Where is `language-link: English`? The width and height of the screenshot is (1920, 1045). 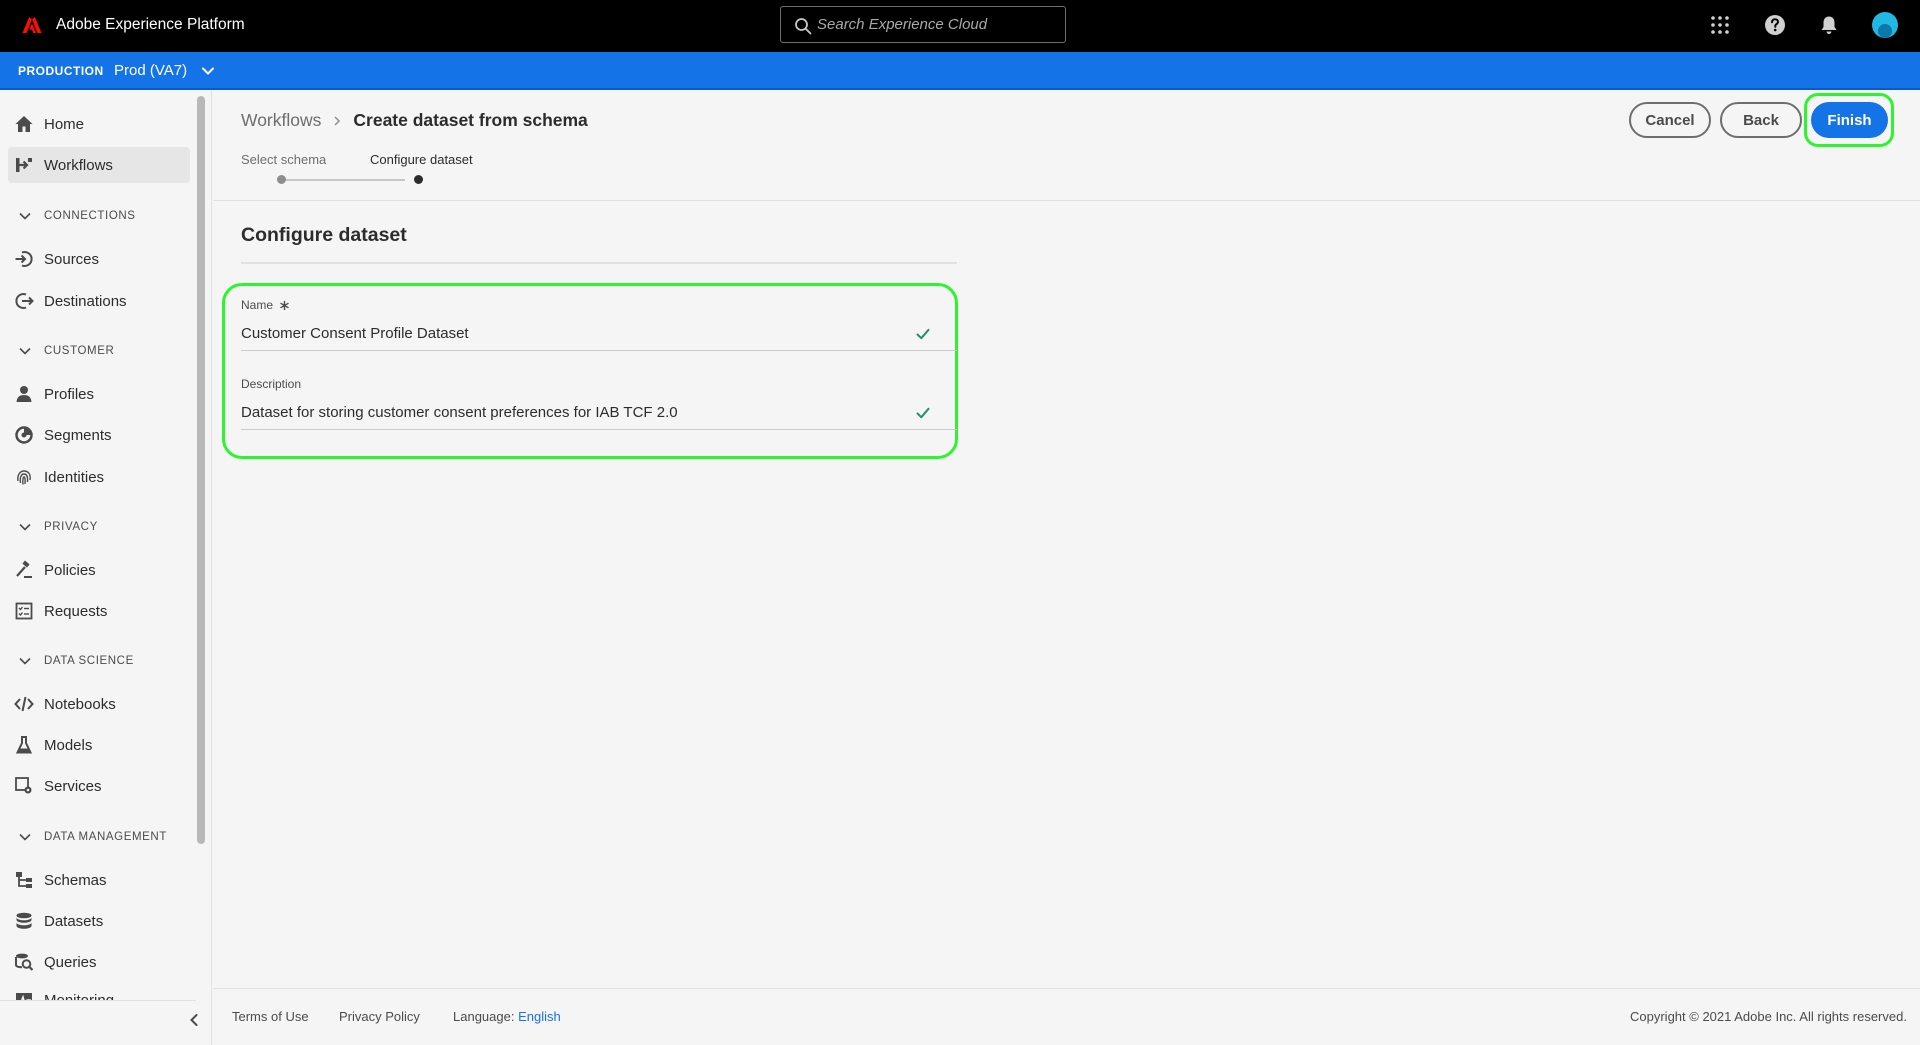
language-link: English is located at coordinates (539, 1016).